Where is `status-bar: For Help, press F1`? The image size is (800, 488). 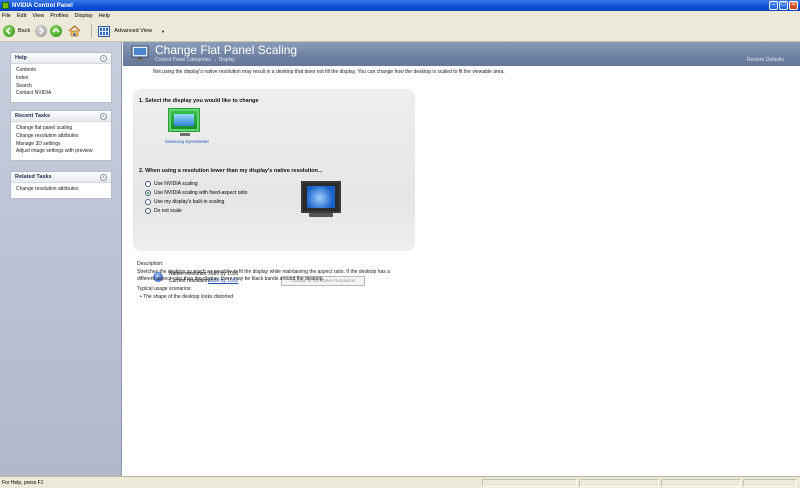
status-bar: For Help, press F1 is located at coordinates (400, 482).